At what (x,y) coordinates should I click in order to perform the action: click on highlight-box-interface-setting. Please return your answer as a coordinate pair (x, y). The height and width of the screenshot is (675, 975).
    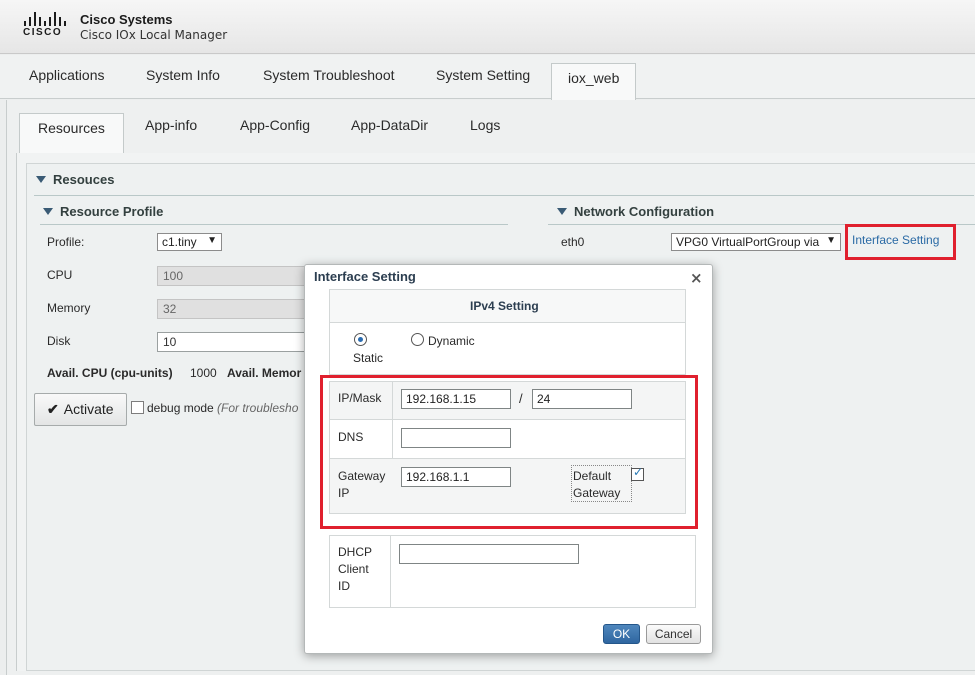
    Looking at the image, I should click on (900, 242).